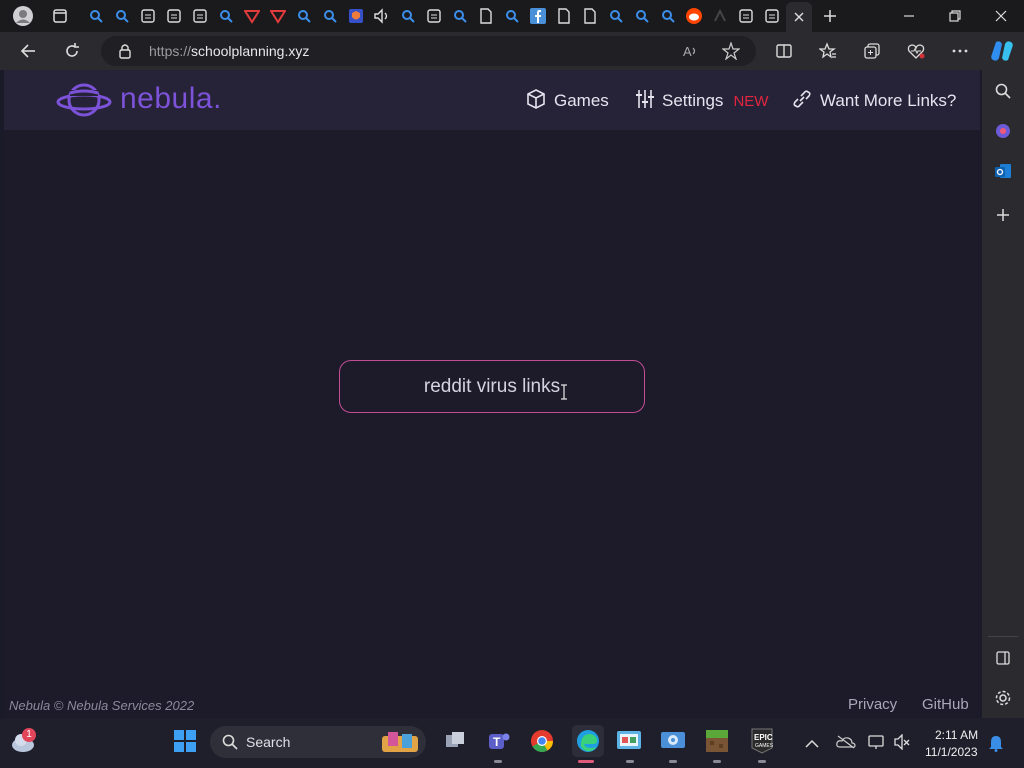  I want to click on nav-games-label: Games, so click(581, 100).